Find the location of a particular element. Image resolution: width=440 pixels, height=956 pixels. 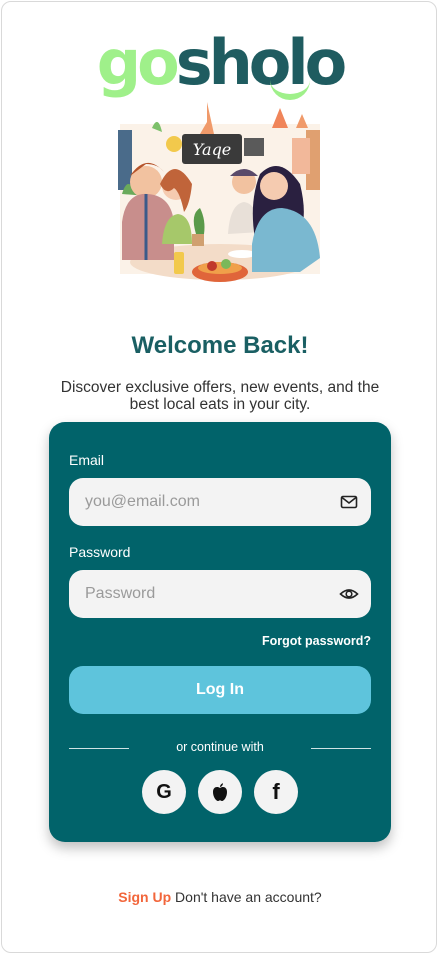

facebook-login-button: f is located at coordinates (276, 792).